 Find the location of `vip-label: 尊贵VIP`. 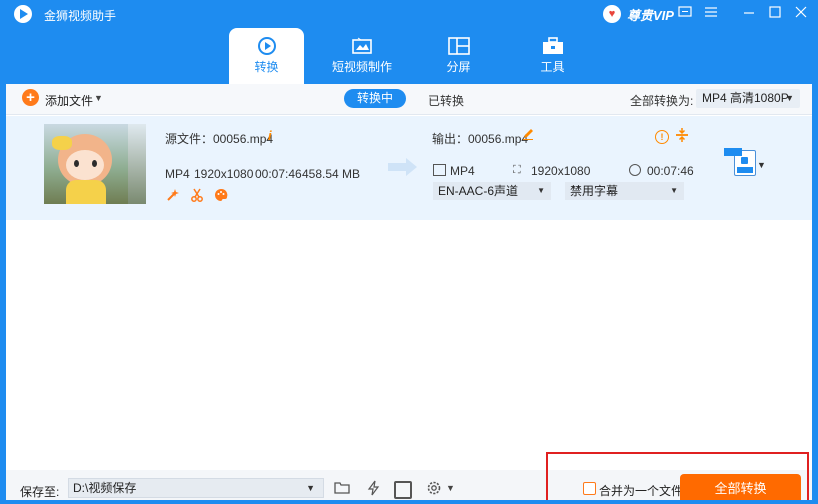

vip-label: 尊贵VIP is located at coordinates (650, 15).